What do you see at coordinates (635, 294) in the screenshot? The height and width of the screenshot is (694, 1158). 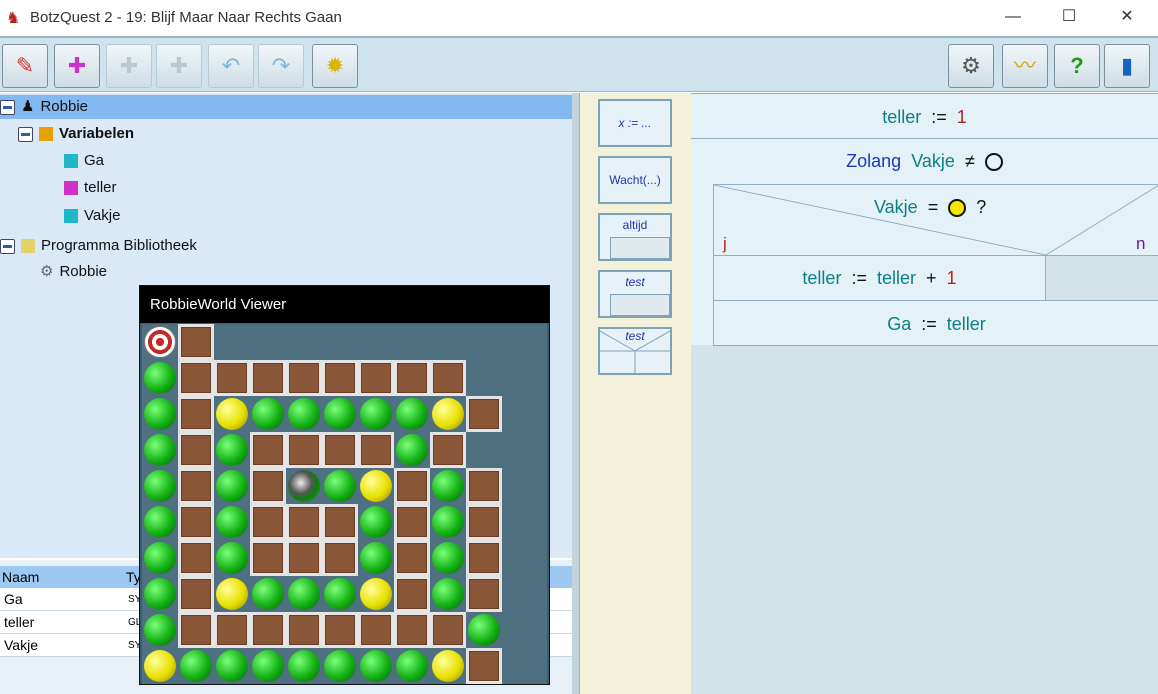 I see `test-loop-block: test` at bounding box center [635, 294].